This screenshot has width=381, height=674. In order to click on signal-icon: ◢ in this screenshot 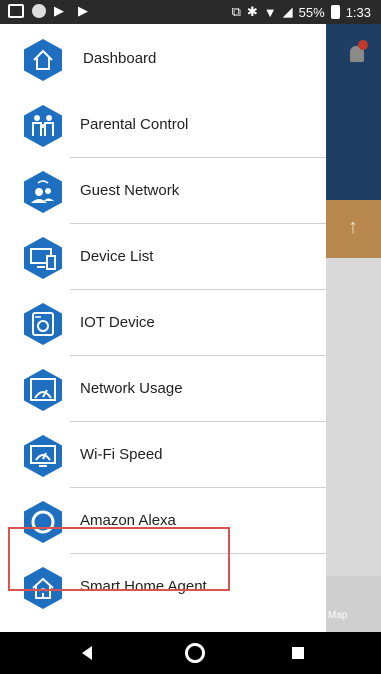, I will do `click(287, 11)`.